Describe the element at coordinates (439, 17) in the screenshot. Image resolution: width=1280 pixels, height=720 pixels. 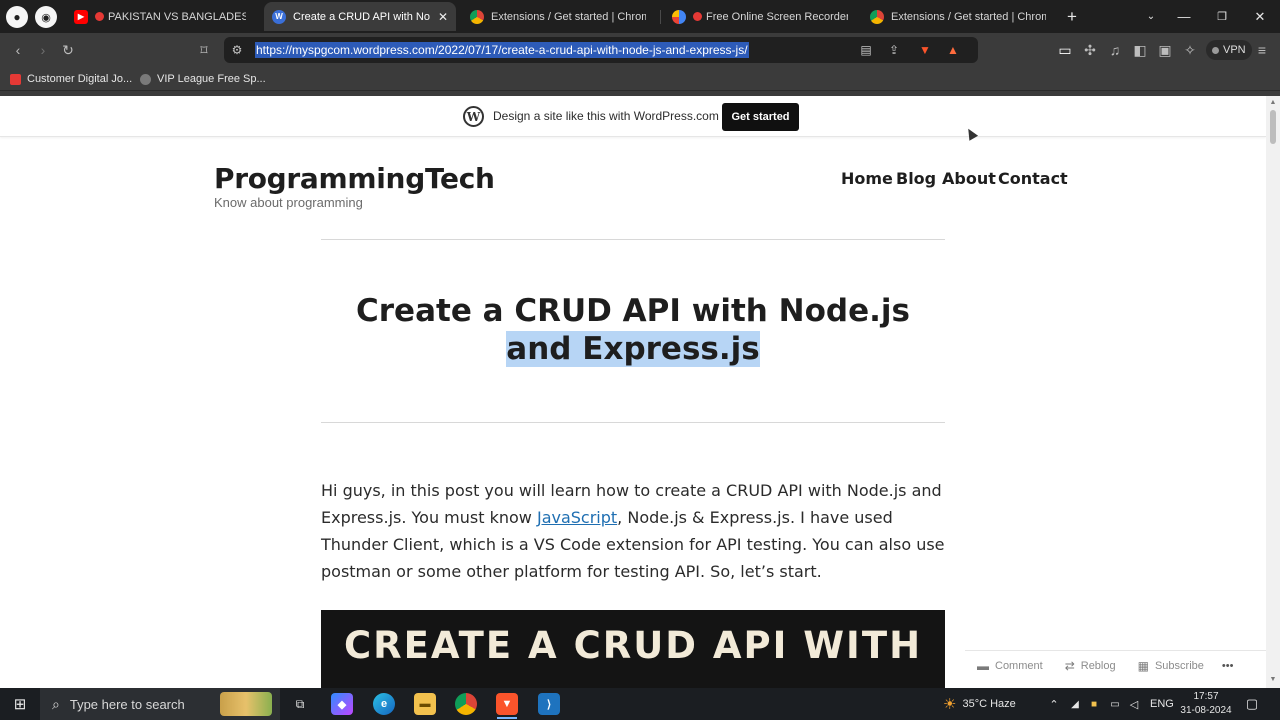
I see `close-tab-icon: ✕` at that location.